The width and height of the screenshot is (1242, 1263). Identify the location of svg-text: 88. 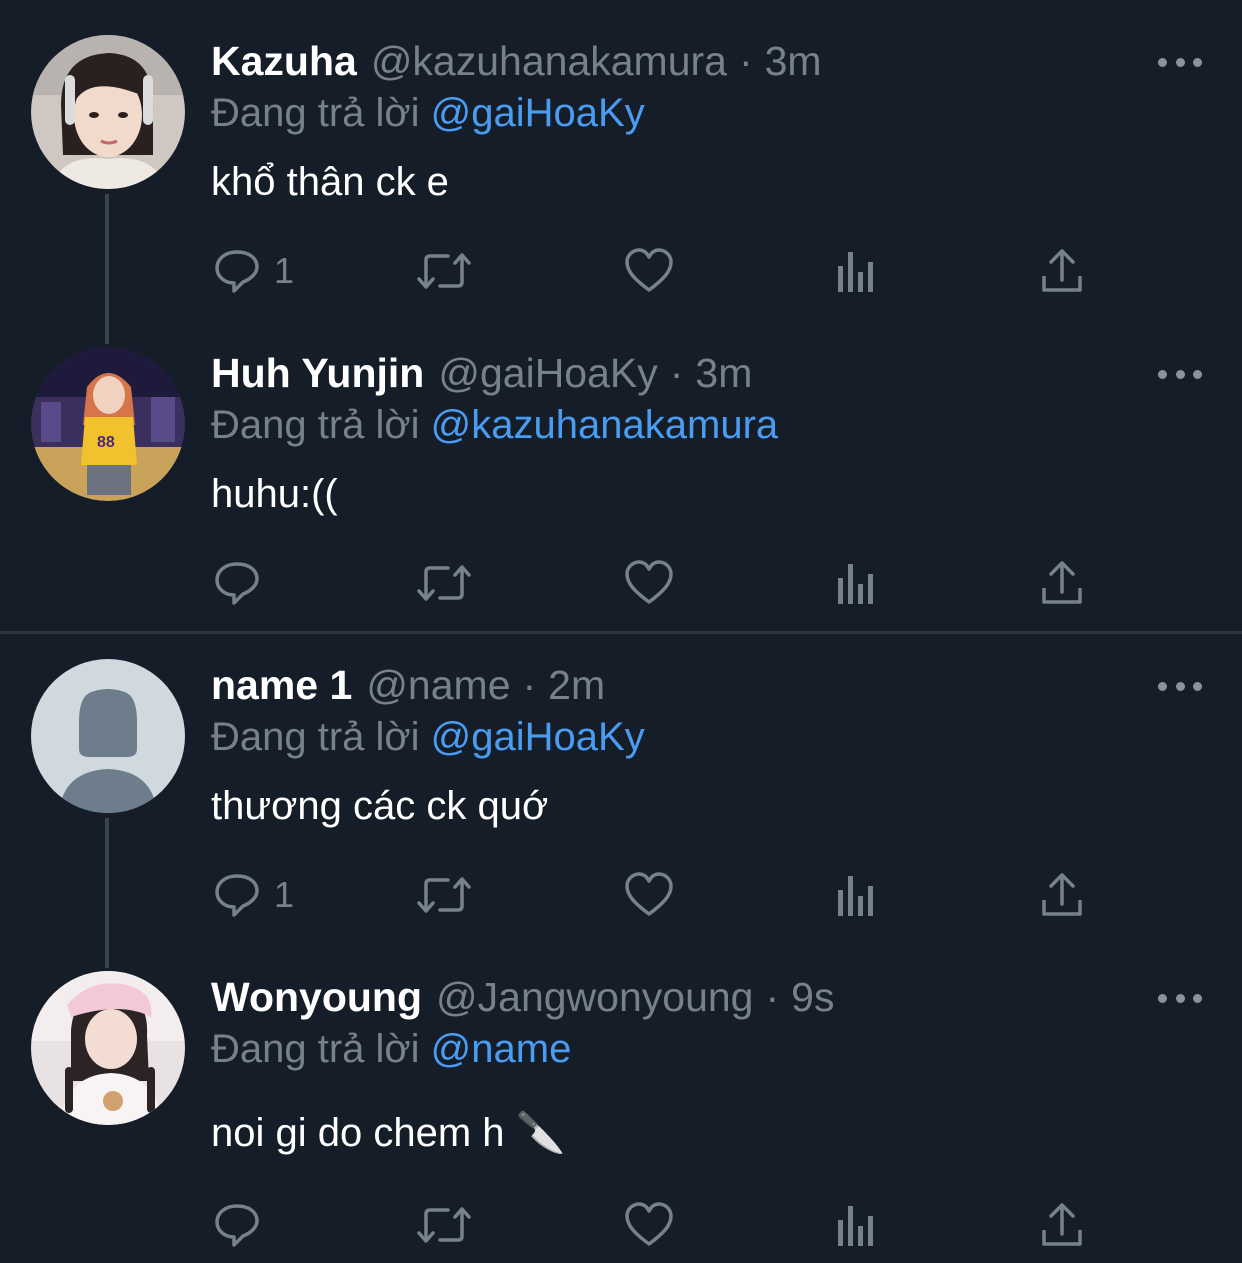
(106, 442).